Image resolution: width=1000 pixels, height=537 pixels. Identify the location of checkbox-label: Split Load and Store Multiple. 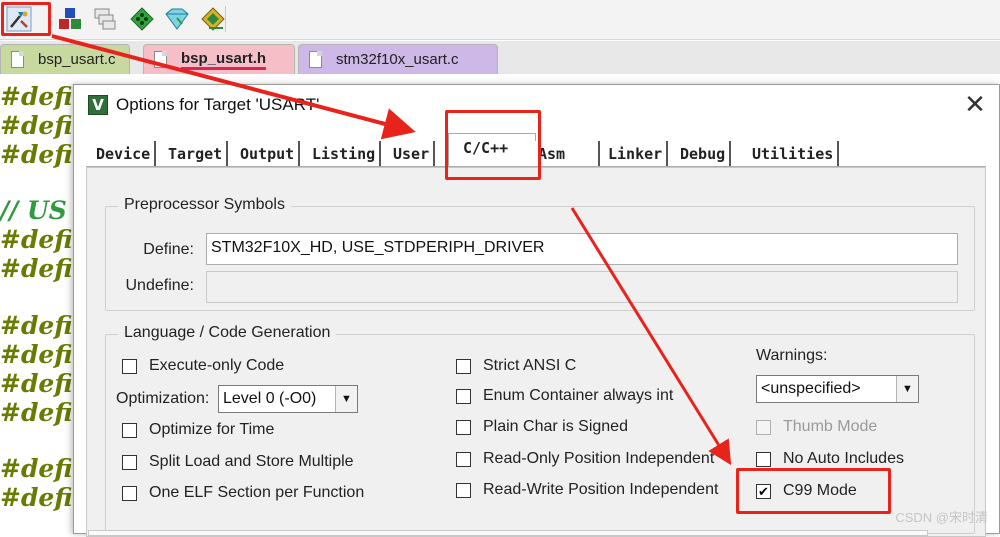
(251, 461).